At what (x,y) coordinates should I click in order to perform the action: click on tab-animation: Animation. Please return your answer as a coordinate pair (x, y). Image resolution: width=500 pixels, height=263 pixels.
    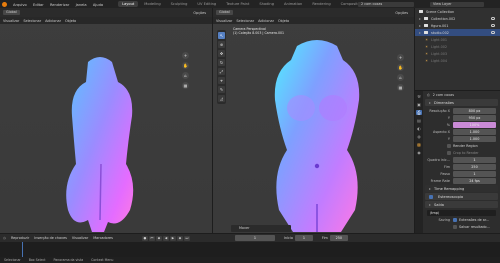
    Looking at the image, I should click on (293, 4).